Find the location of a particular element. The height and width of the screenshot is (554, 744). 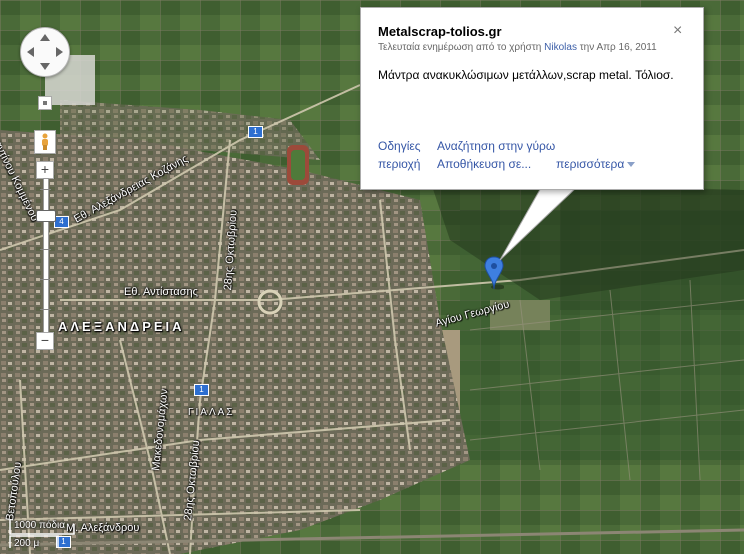

close-icon: × is located at coordinates (677, 31).